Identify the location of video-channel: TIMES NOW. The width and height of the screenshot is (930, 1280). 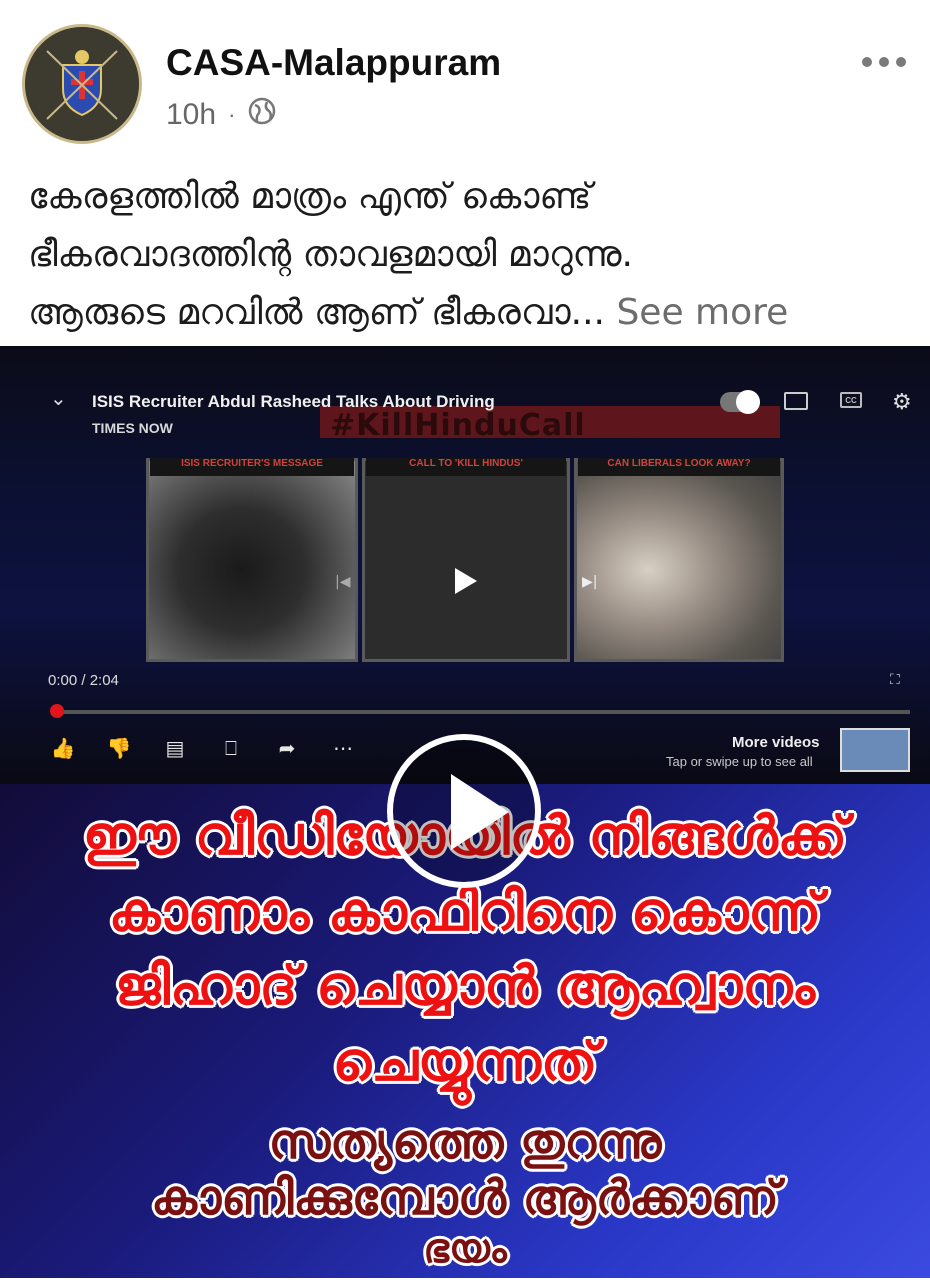
(132, 428).